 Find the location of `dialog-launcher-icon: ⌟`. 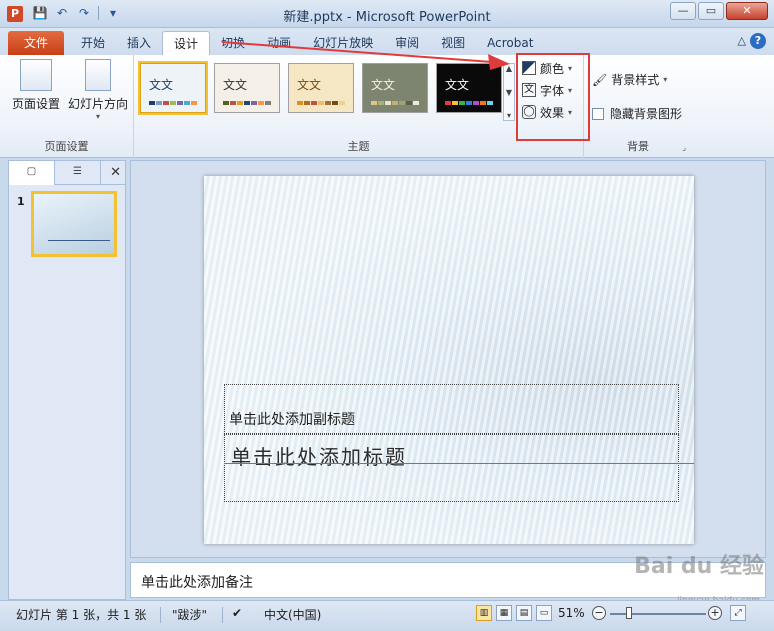

dialog-launcher-icon: ⌟ is located at coordinates (684, 147).